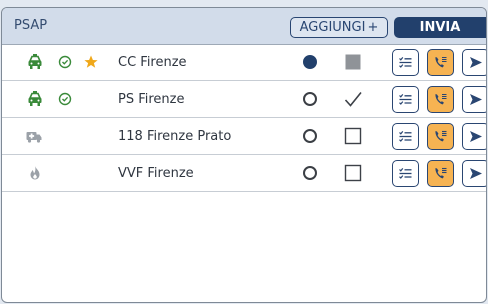 The height and width of the screenshot is (304, 488). What do you see at coordinates (310, 62) in the screenshot?
I see `radio-selected` at bounding box center [310, 62].